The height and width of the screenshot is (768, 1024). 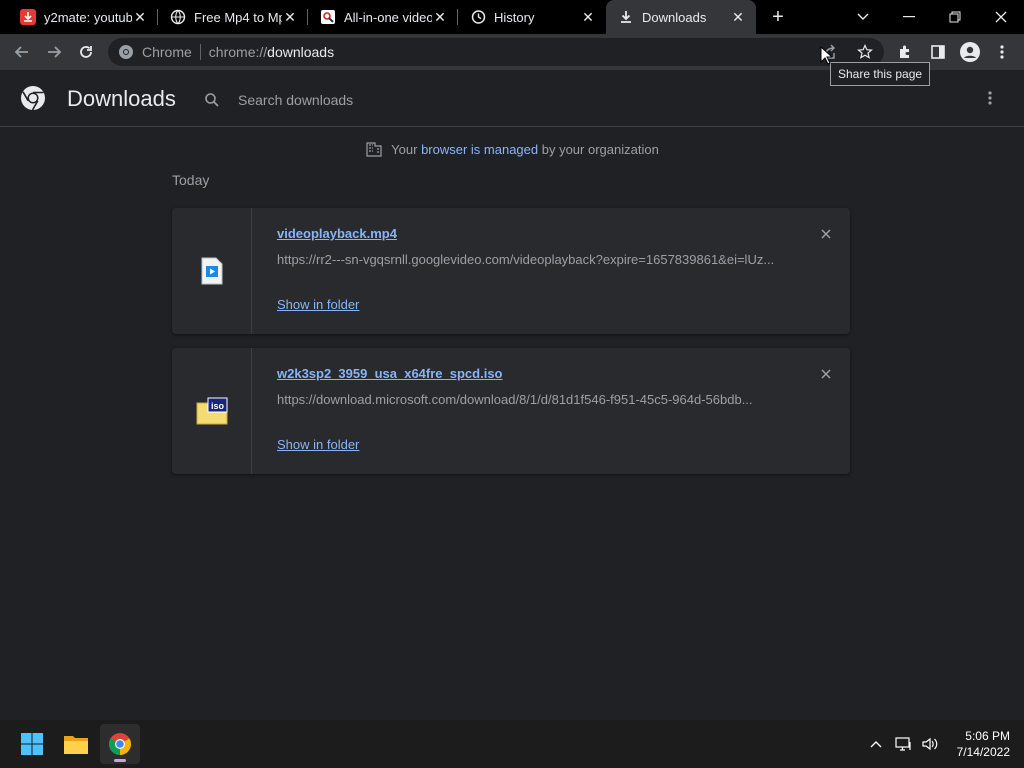 I want to click on arrow-right-icon, so click(x=55, y=52).